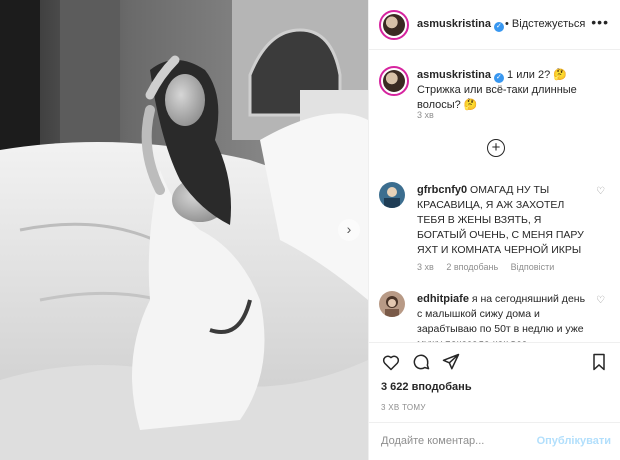 The width and height of the screenshot is (620, 460). Describe the element at coordinates (403, 407) in the screenshot. I see `post-timestamp: 3 ХВ ТОМУ` at that location.